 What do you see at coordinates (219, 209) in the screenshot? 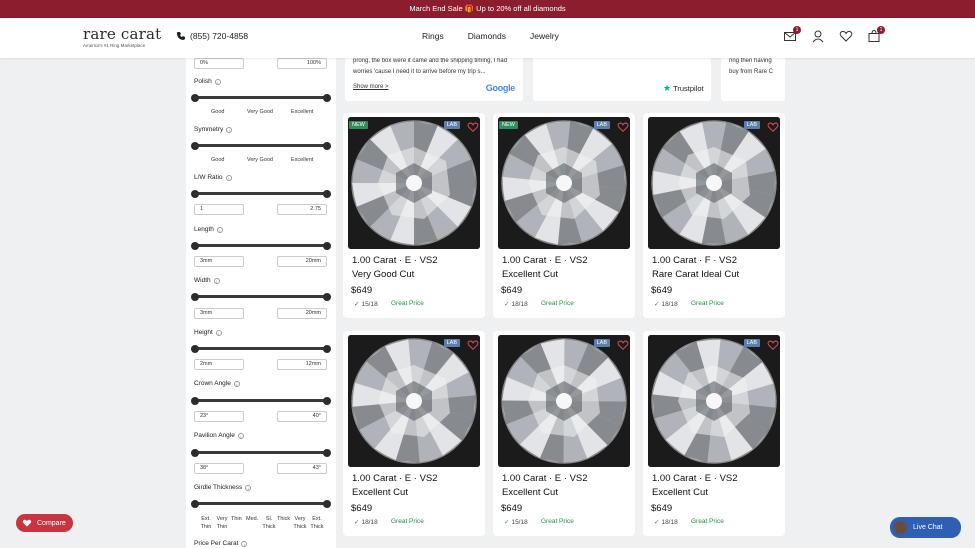
I see `lw-ratio-min-input: 1` at bounding box center [219, 209].